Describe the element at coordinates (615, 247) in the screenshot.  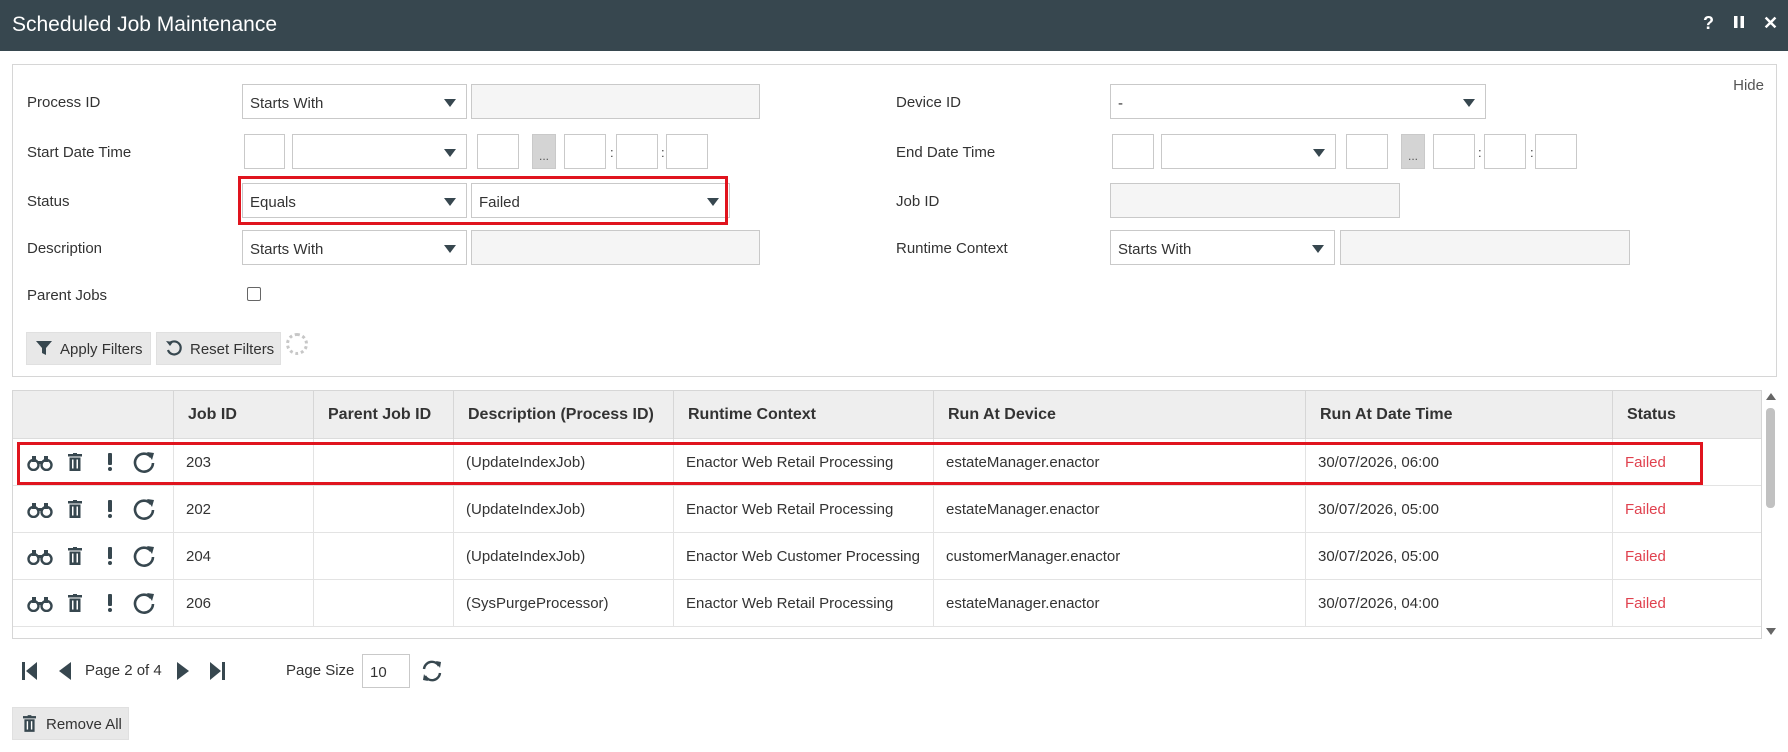
I see `description-input` at that location.